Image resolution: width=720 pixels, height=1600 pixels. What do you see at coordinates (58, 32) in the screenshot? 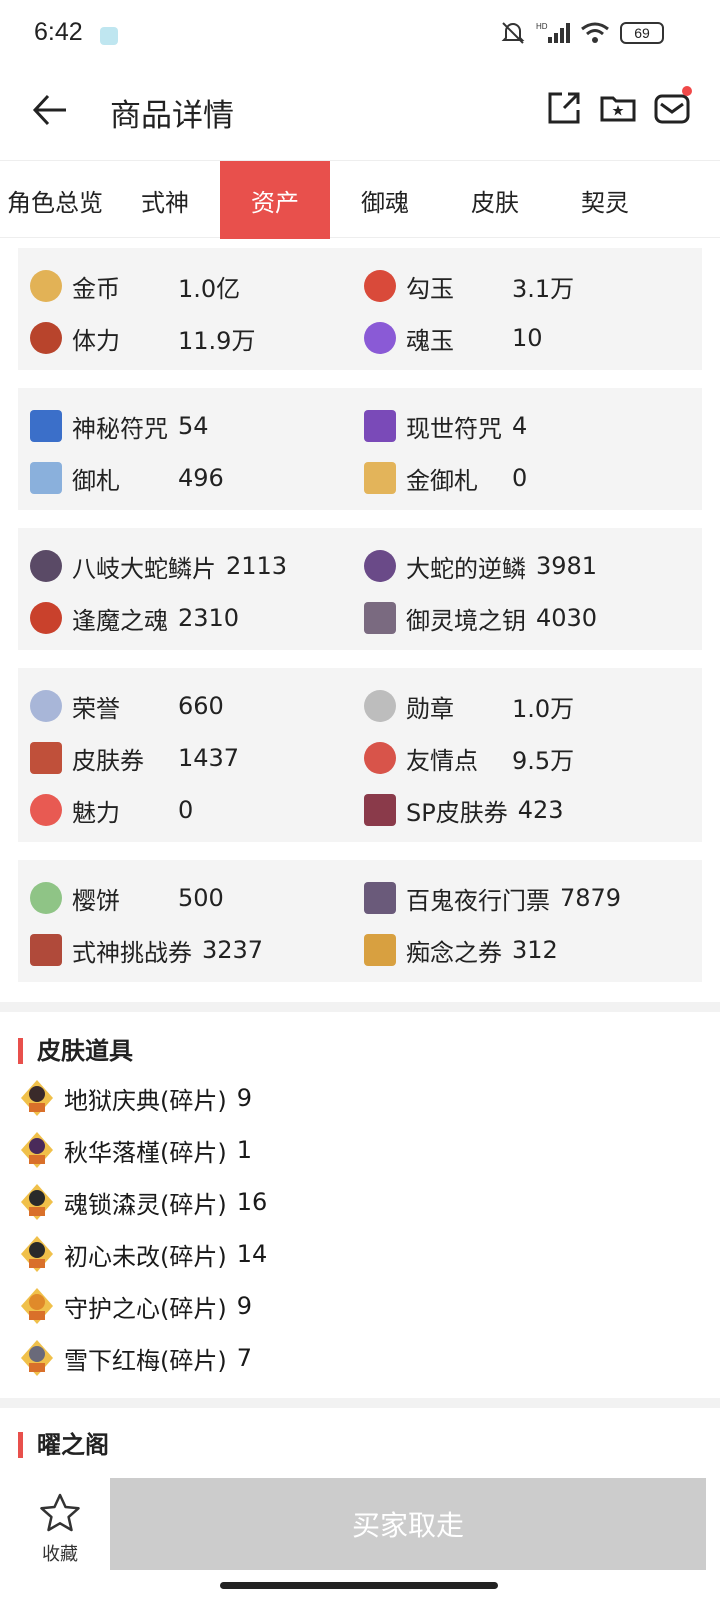
I see `status-time: 6:42` at bounding box center [58, 32].